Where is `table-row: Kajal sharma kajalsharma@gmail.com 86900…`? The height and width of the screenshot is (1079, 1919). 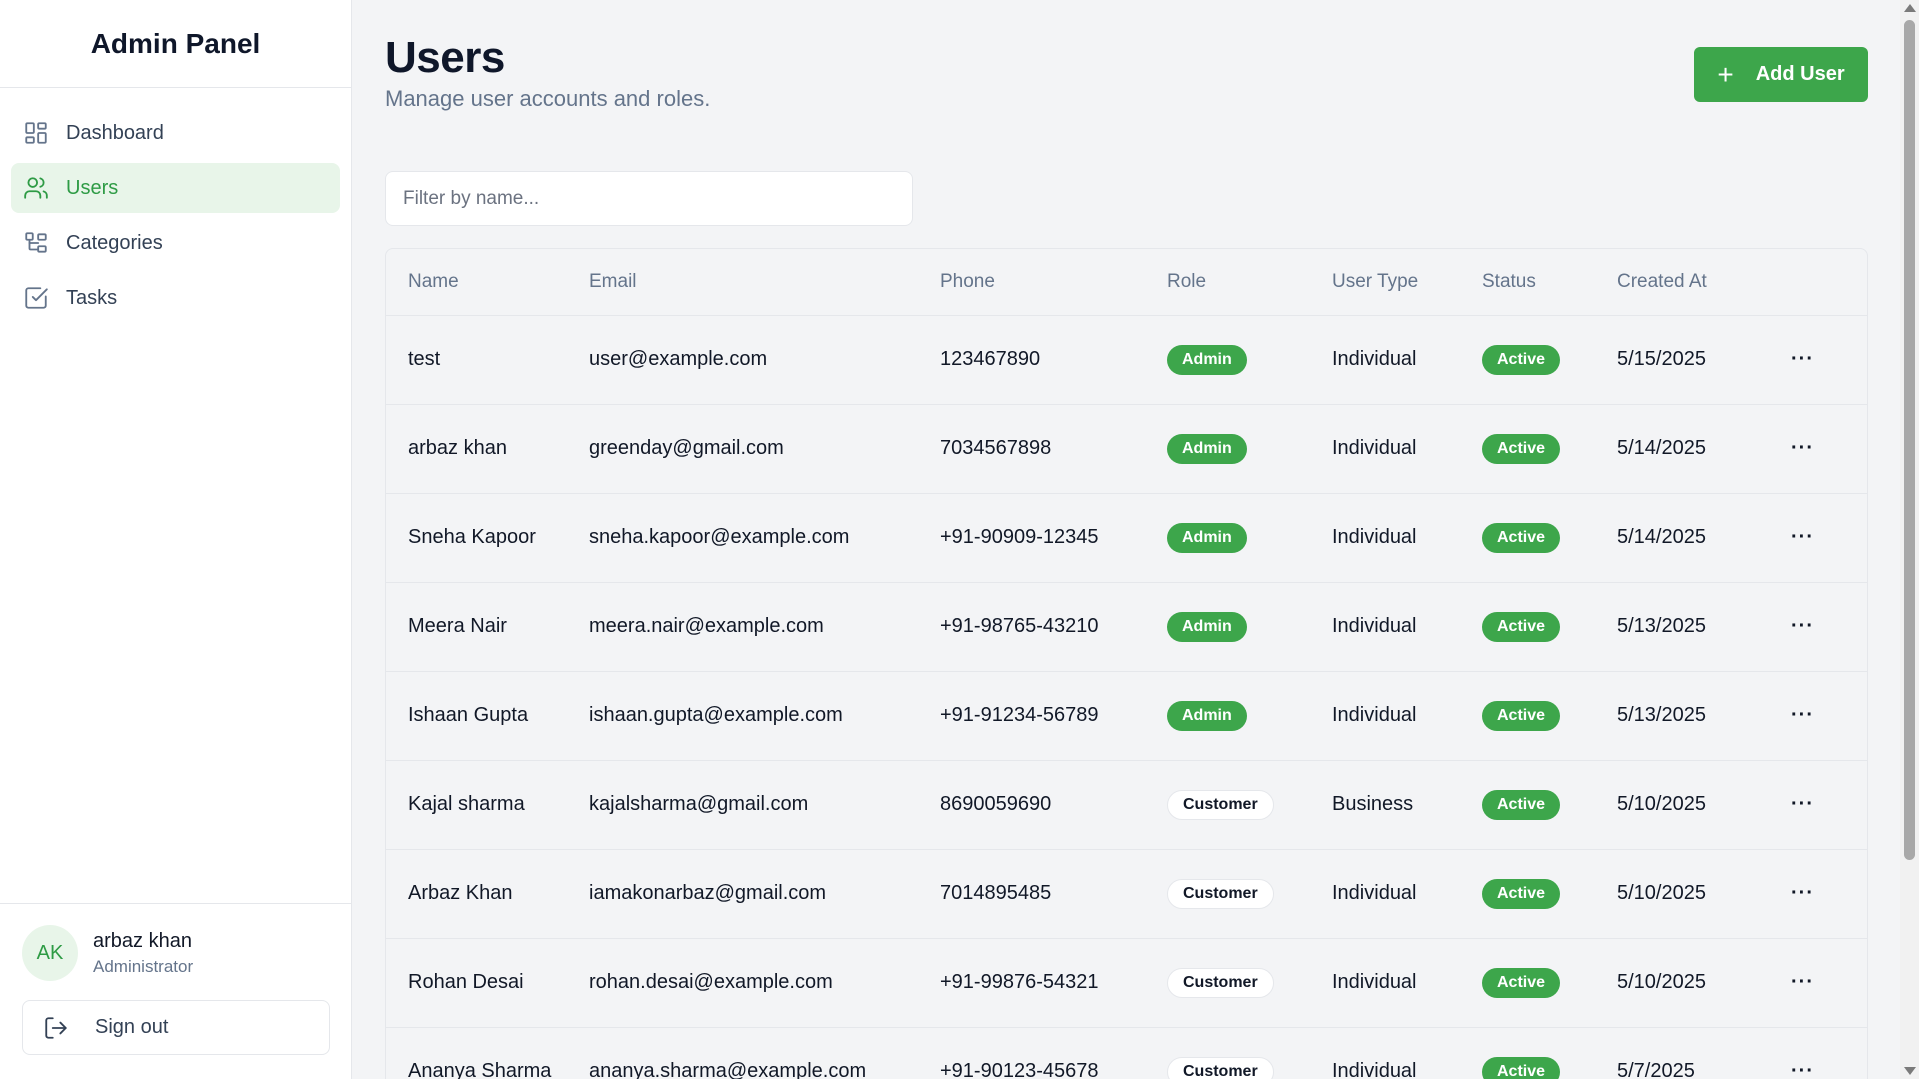 table-row: Kajal sharma kajalsharma@gmail.com 86900… is located at coordinates (1126, 804).